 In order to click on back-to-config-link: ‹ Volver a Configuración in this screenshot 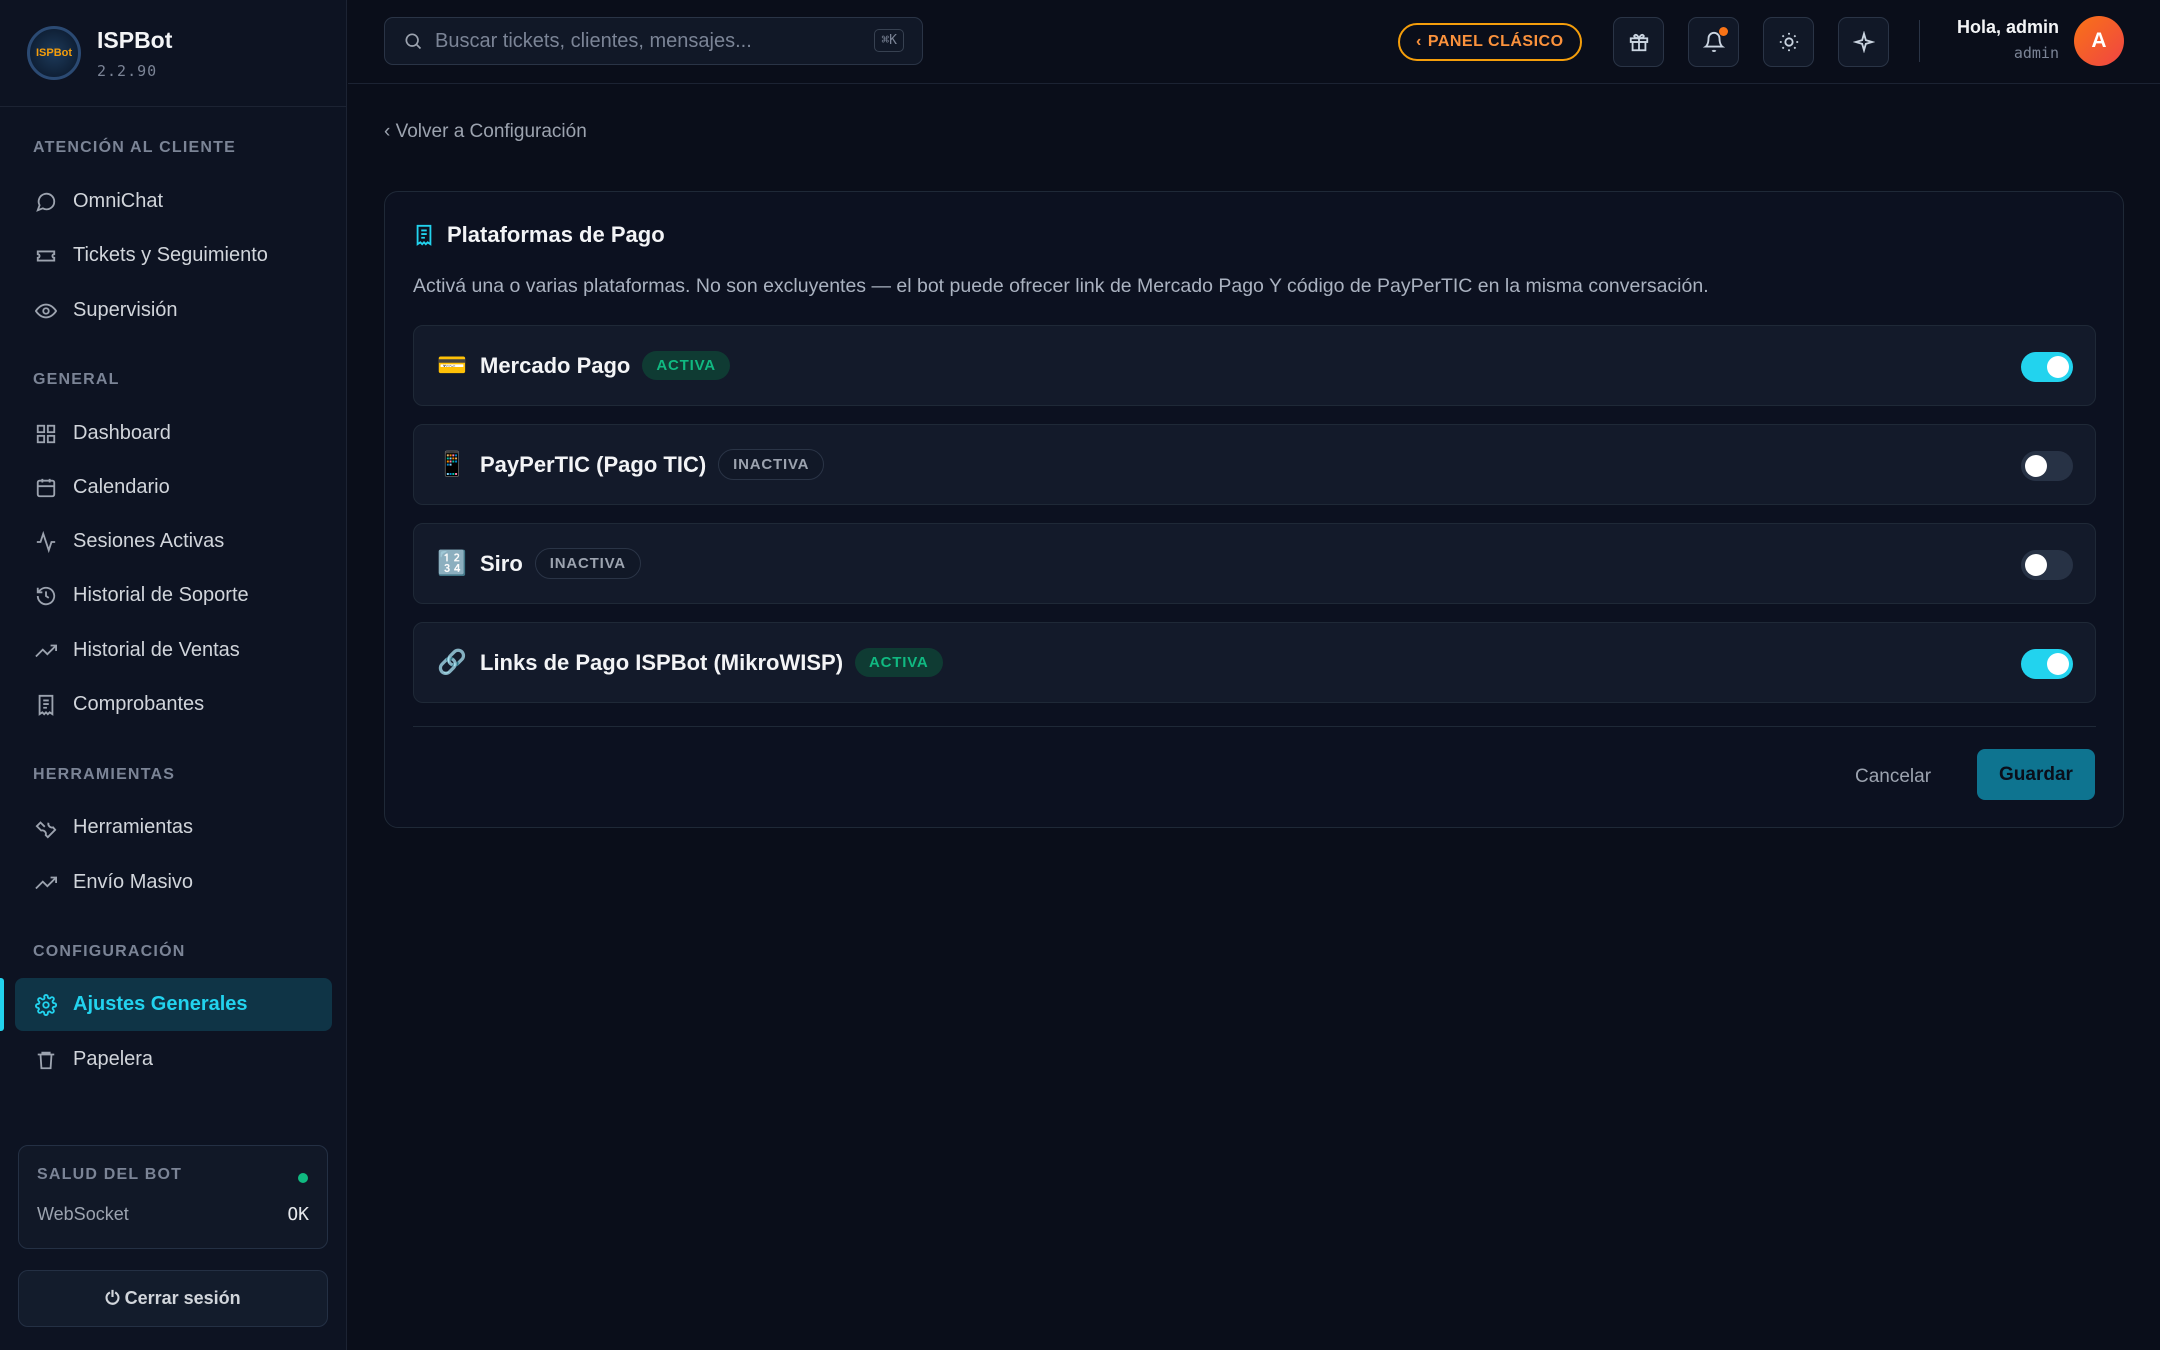, I will do `click(485, 132)`.